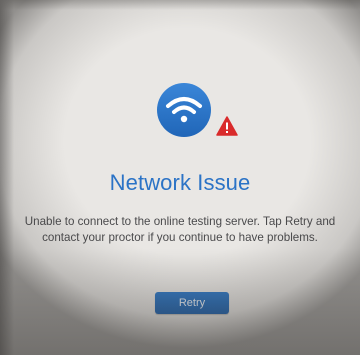  What do you see at coordinates (180, 182) in the screenshot?
I see `dialog-title: Network Issue` at bounding box center [180, 182].